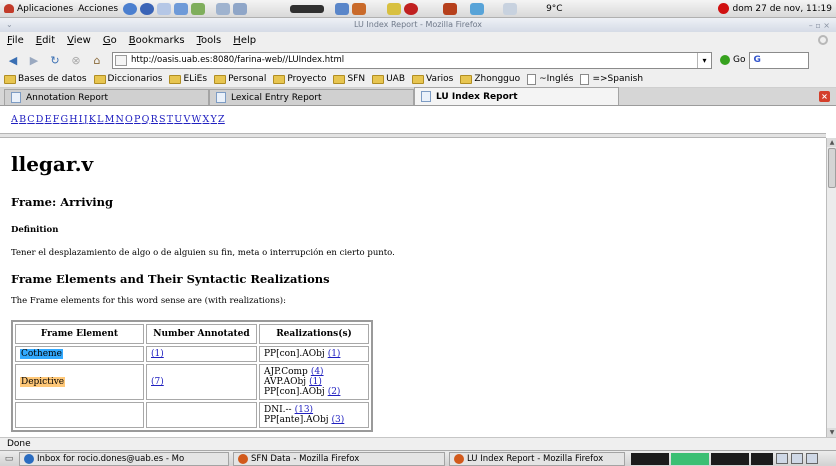  I want to click on forward-arrow-icon: ▶, so click(34, 60).